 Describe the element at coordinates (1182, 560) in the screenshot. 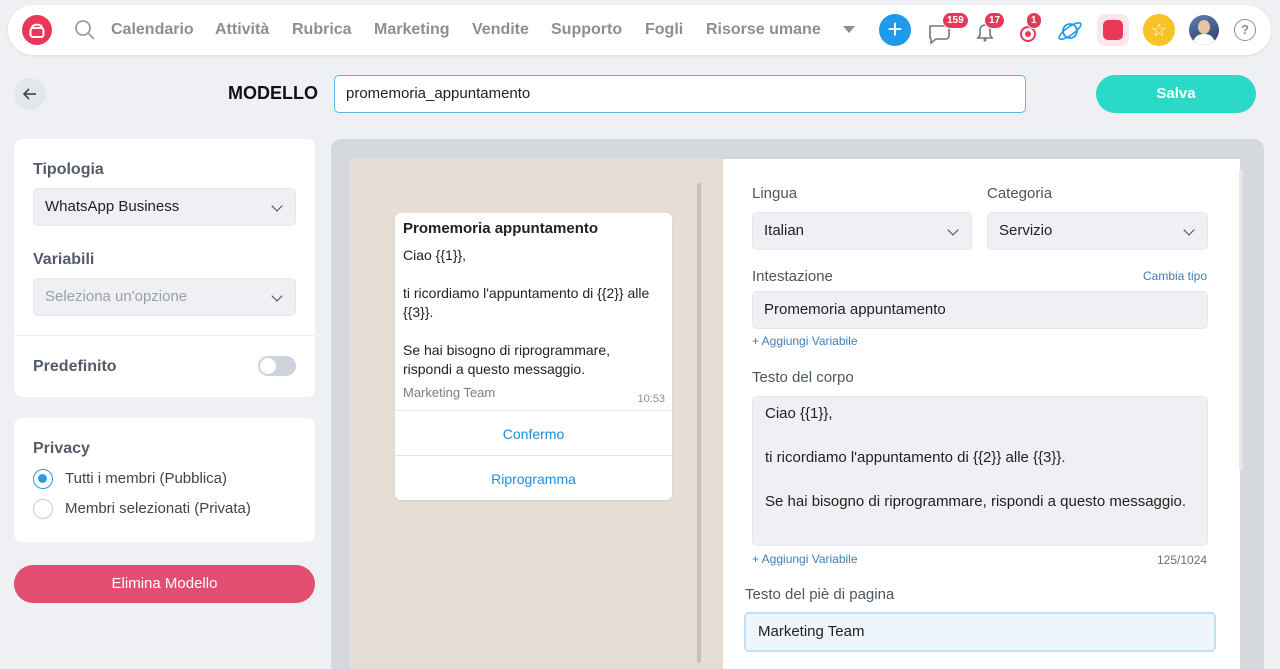

I see `char-counter: 125/1024` at that location.